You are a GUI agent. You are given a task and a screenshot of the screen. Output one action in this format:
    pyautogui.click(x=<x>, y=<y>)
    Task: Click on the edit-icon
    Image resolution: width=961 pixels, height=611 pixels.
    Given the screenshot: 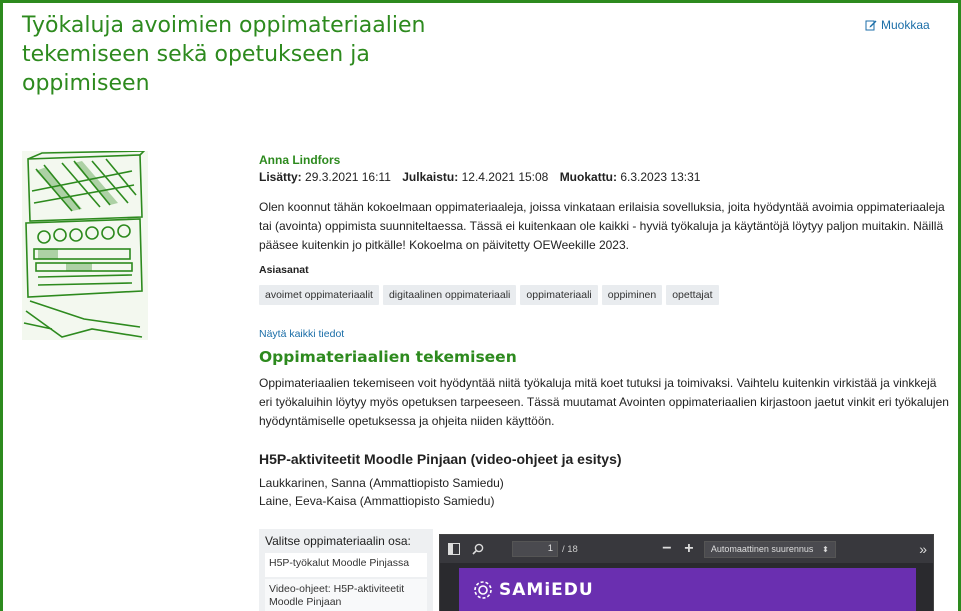 What is the action you would take?
    pyautogui.click(x=871, y=25)
    